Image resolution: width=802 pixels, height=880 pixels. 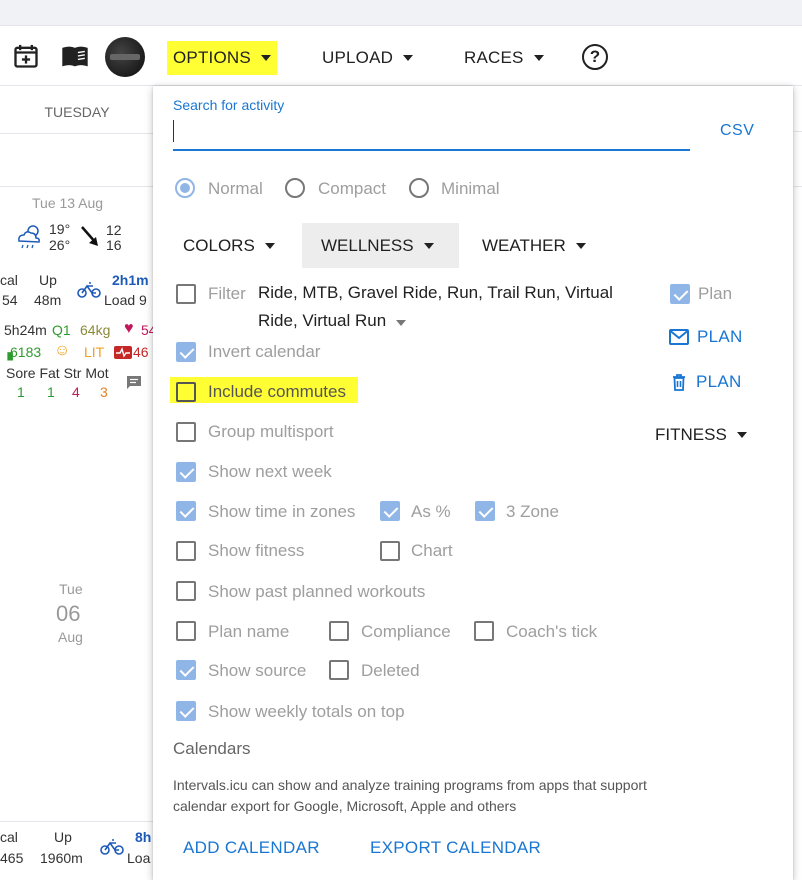 What do you see at coordinates (295, 188) in the screenshot?
I see `radio-compact` at bounding box center [295, 188].